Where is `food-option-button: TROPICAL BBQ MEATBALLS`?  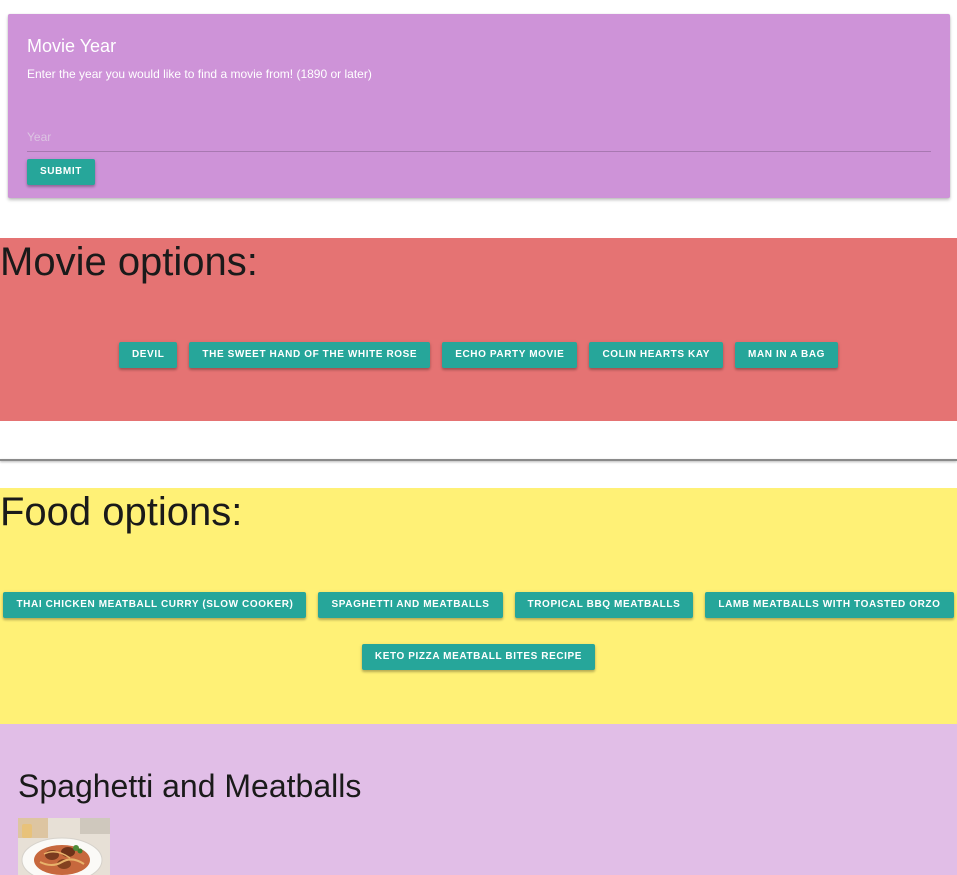
food-option-button: TROPICAL BBQ MEATBALLS is located at coordinates (604, 605).